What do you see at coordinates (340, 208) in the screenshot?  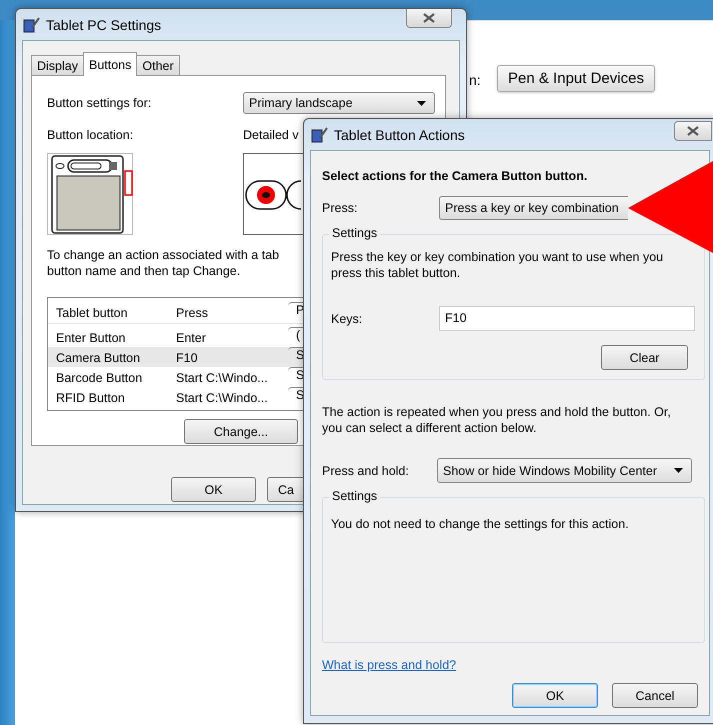 I see `field-label: Press:` at bounding box center [340, 208].